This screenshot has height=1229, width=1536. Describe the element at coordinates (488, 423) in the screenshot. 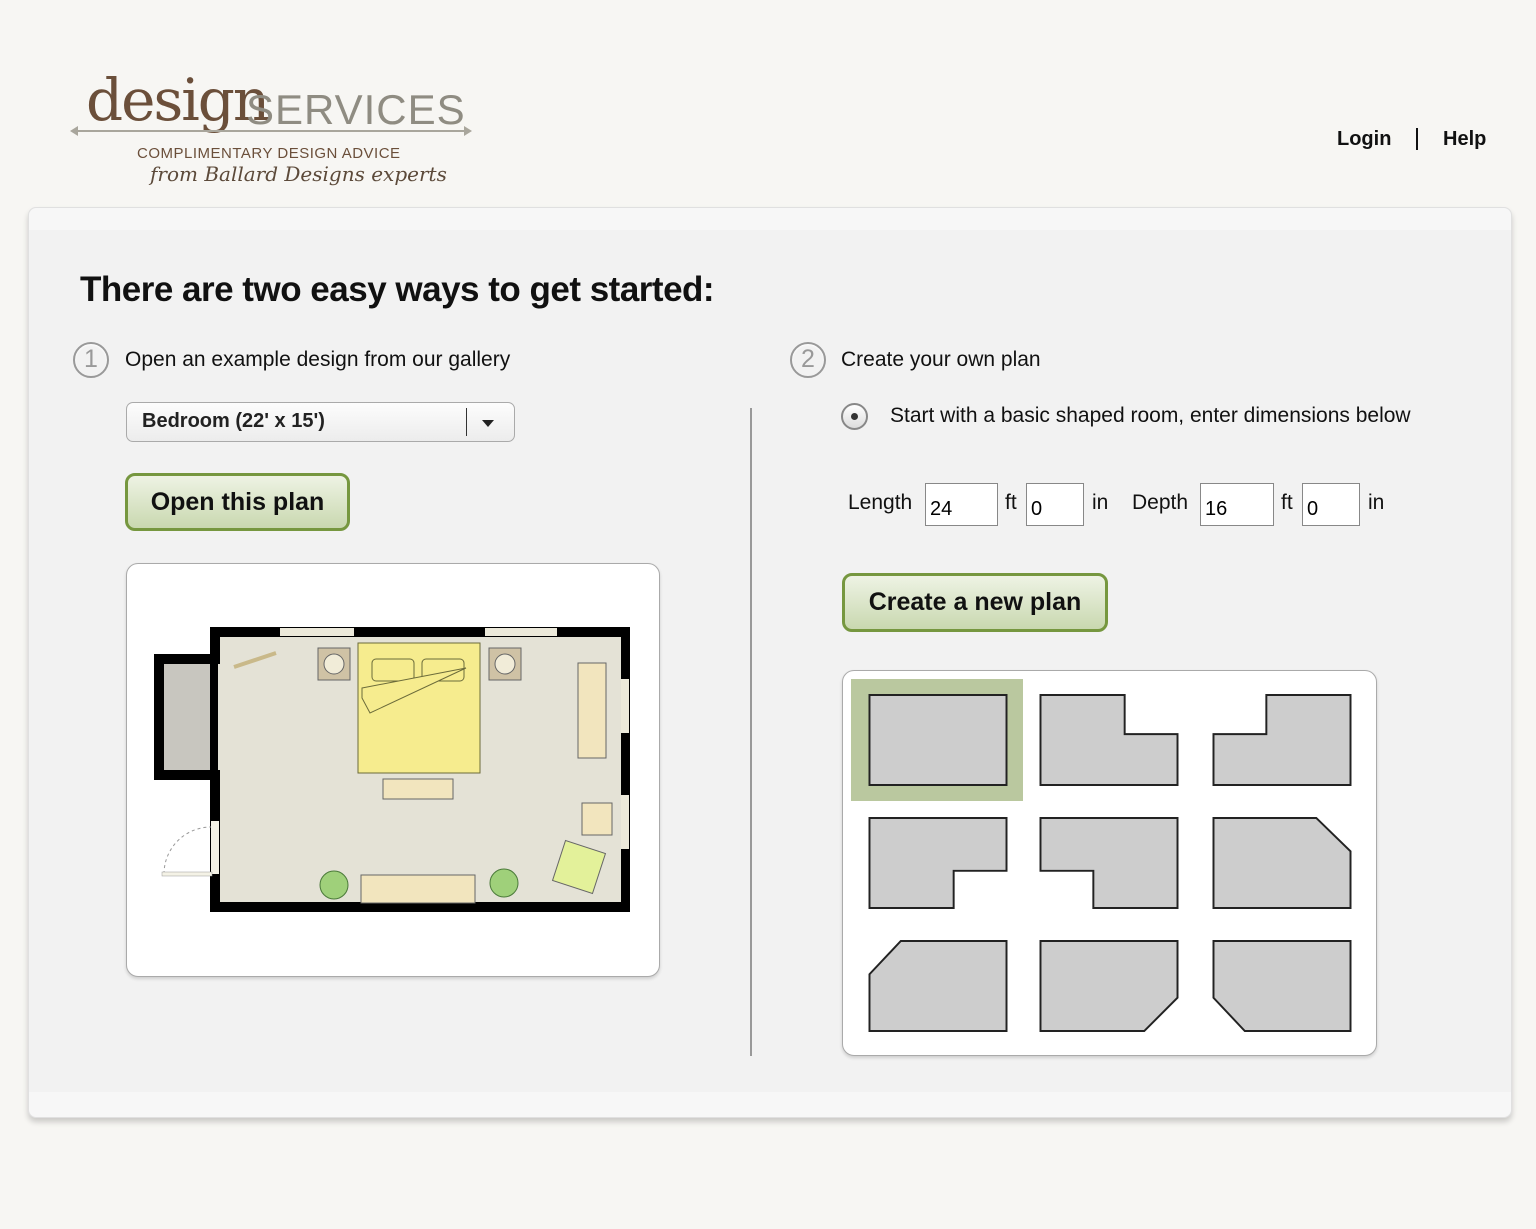

I see `chevron-down-icon` at that location.